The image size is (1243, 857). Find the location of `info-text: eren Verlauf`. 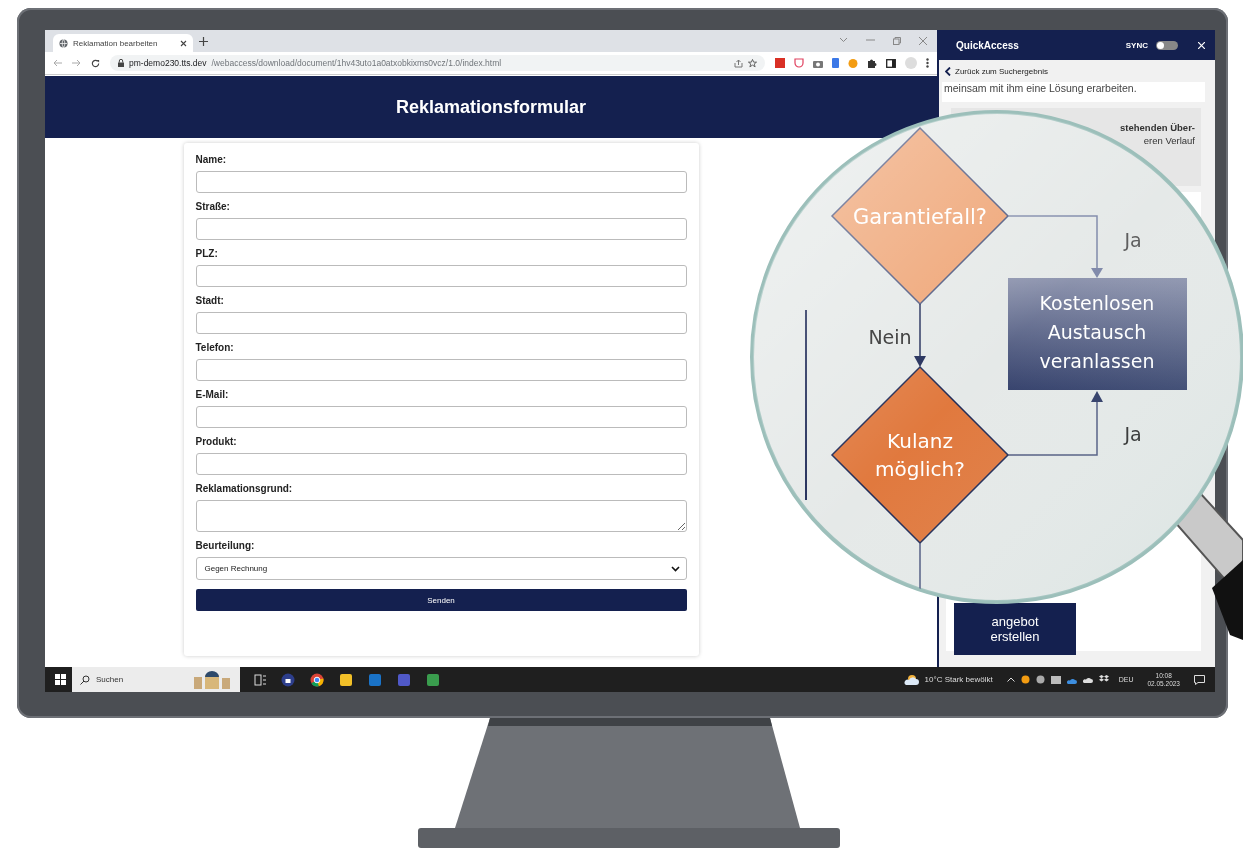

info-text: eren Verlauf is located at coordinates (1169, 140).